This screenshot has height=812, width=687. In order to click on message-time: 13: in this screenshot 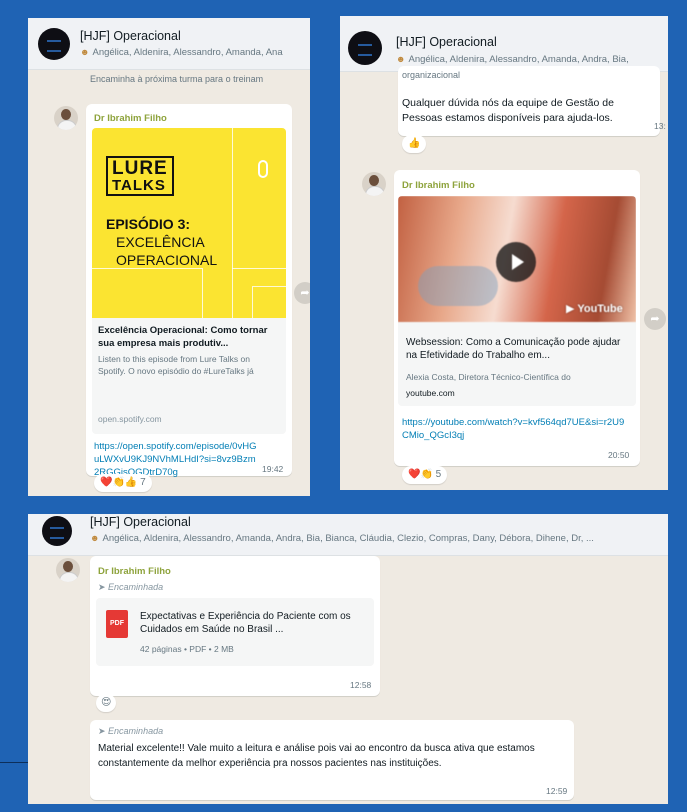, I will do `click(660, 126)`.